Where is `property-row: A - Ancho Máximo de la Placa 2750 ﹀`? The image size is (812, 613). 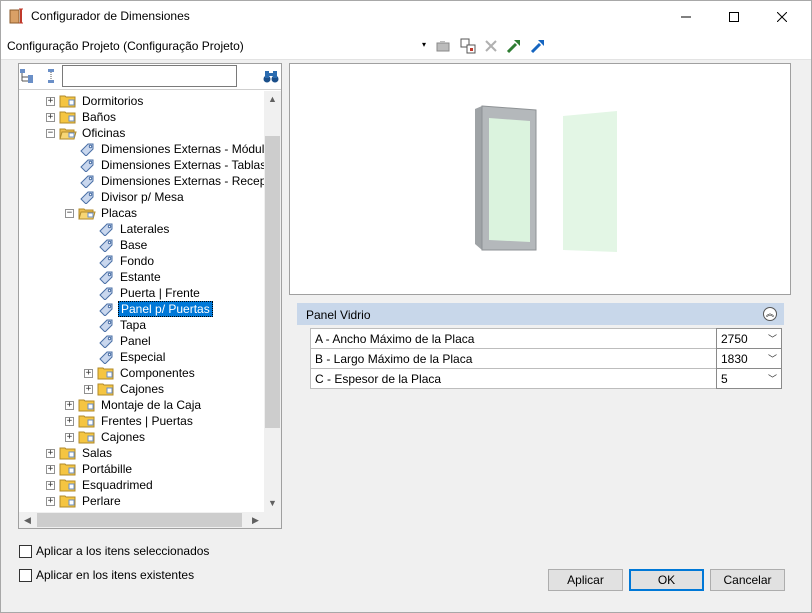 property-row: A - Ancho Máximo de la Placa 2750 ﹀ is located at coordinates (546, 338).